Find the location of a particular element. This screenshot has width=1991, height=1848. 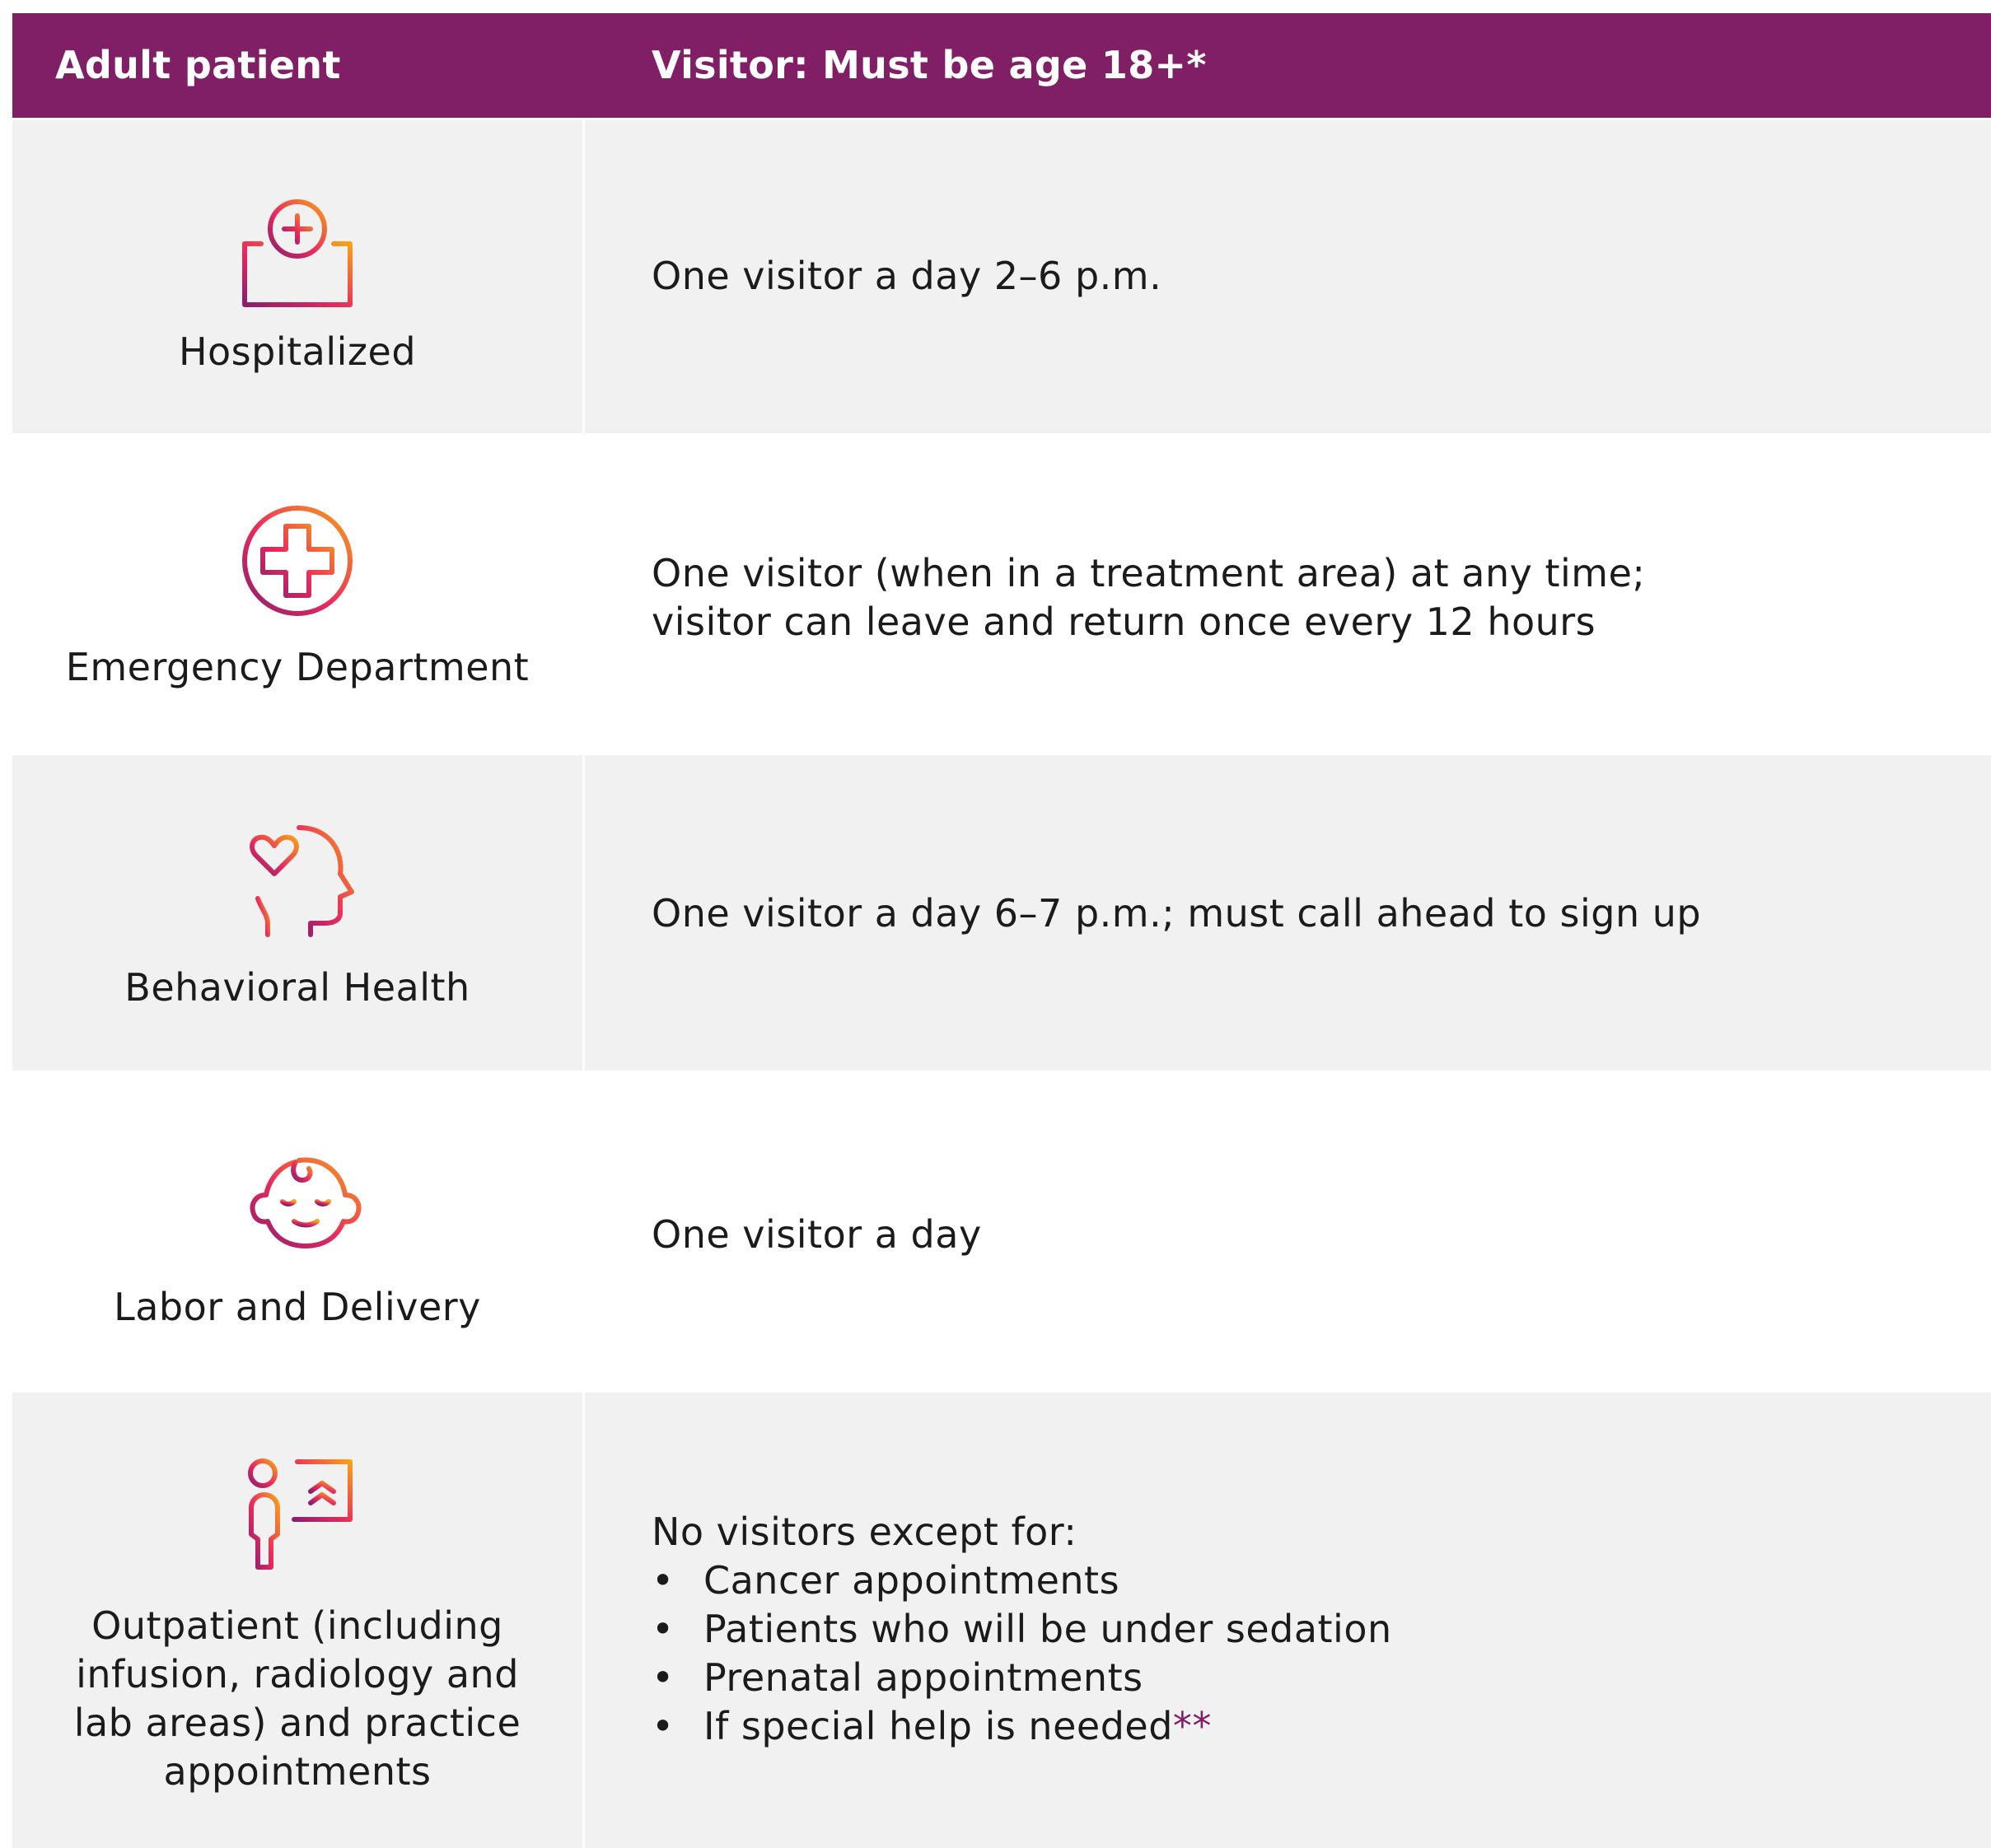

head-heart-icon is located at coordinates (297, 880).